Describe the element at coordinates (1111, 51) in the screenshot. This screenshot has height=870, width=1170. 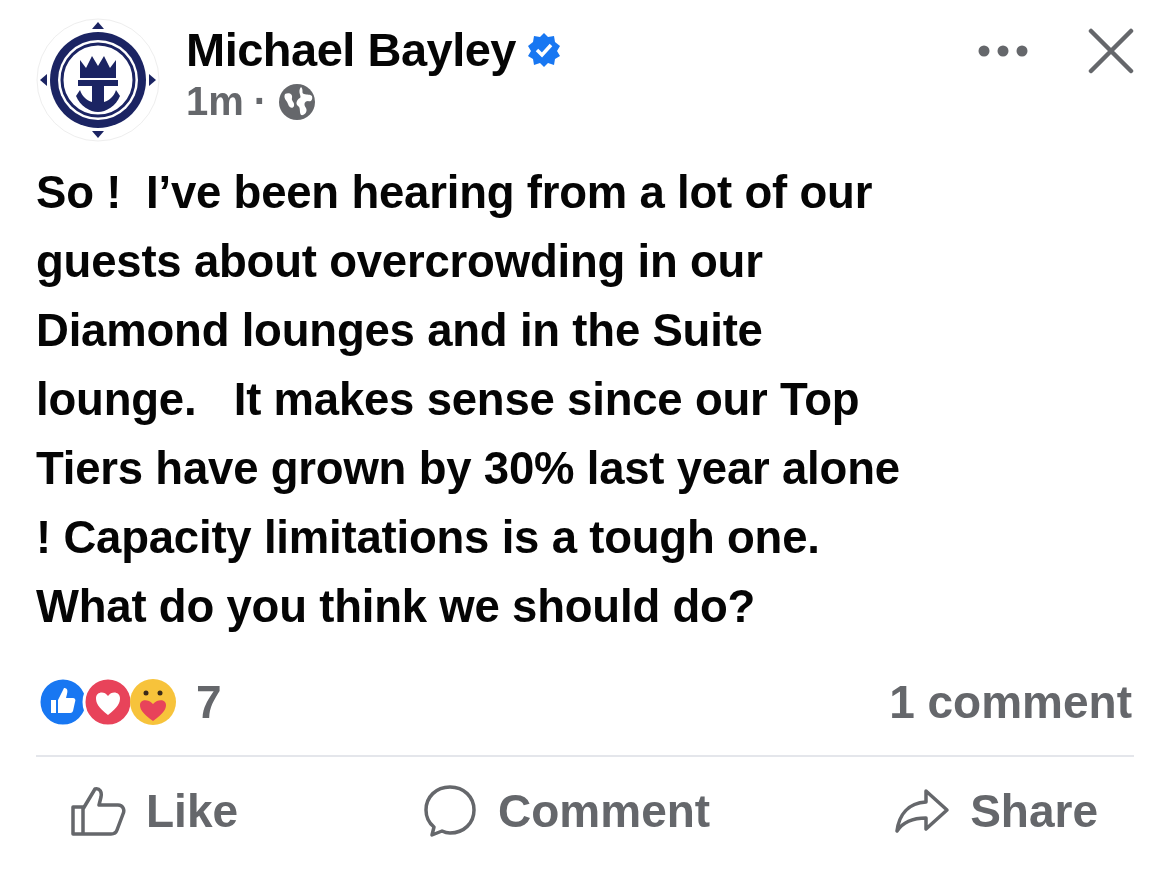
I see `close-icon` at that location.